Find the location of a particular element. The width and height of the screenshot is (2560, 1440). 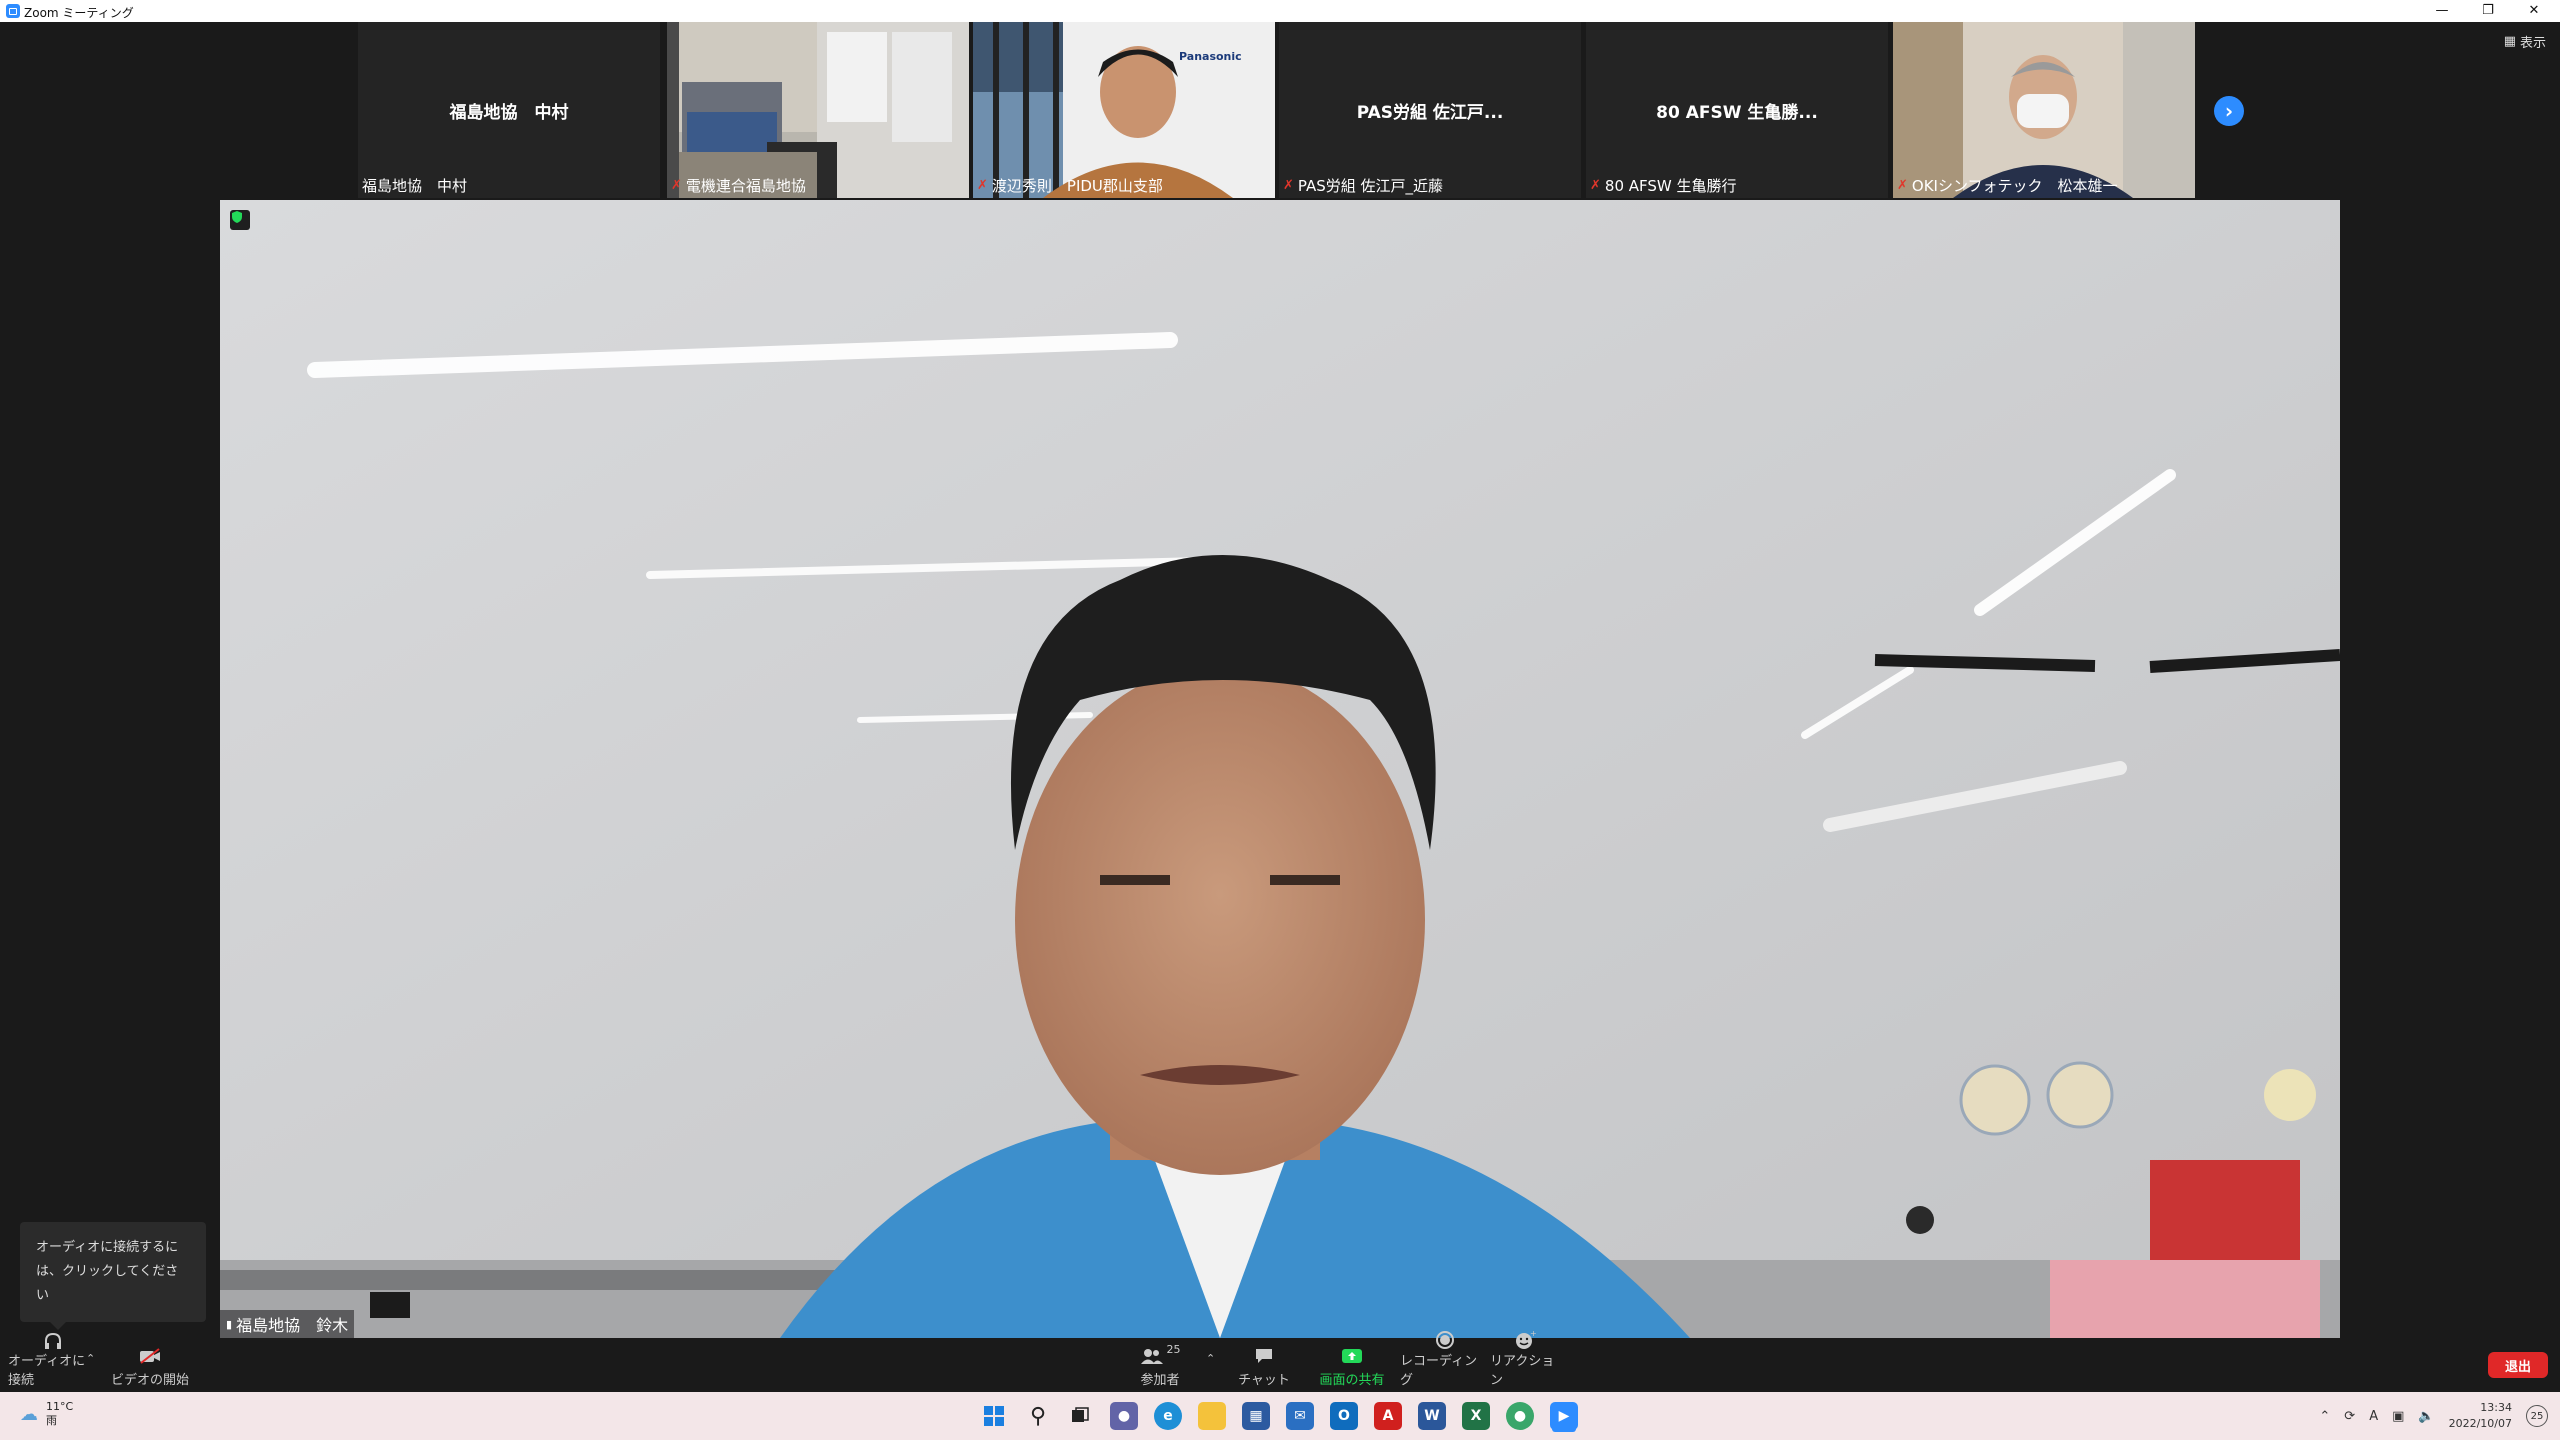

participants-count: 25 is located at coordinates (1173, 1349).